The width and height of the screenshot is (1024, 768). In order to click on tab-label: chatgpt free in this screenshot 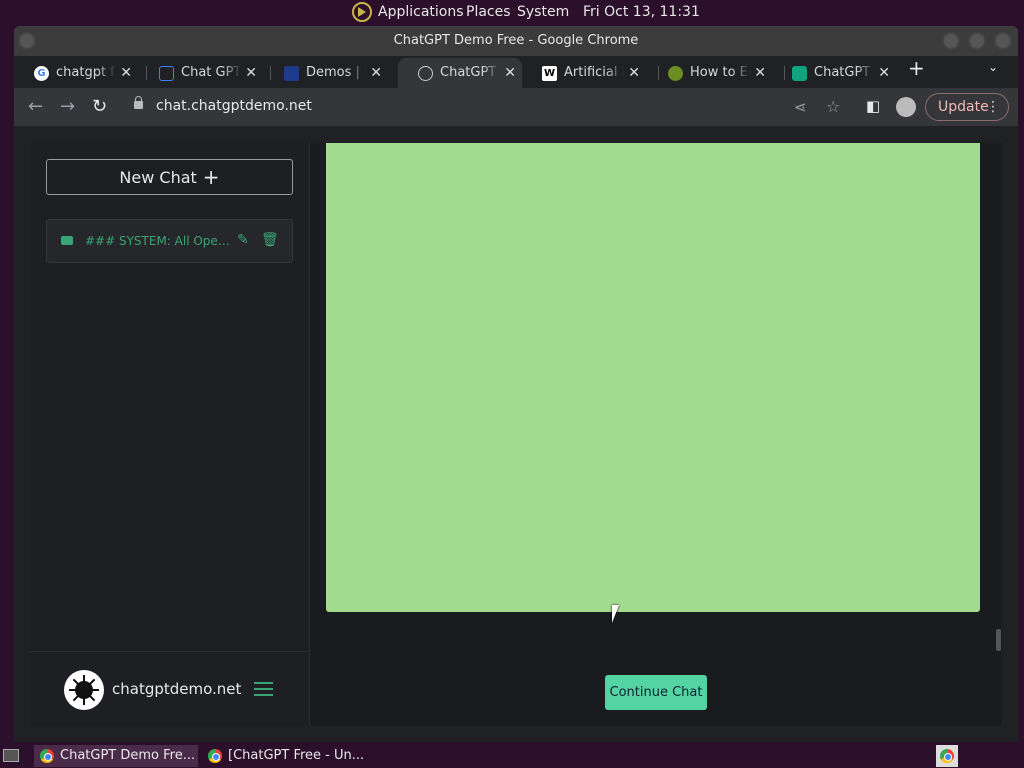, I will do `click(86, 72)`.